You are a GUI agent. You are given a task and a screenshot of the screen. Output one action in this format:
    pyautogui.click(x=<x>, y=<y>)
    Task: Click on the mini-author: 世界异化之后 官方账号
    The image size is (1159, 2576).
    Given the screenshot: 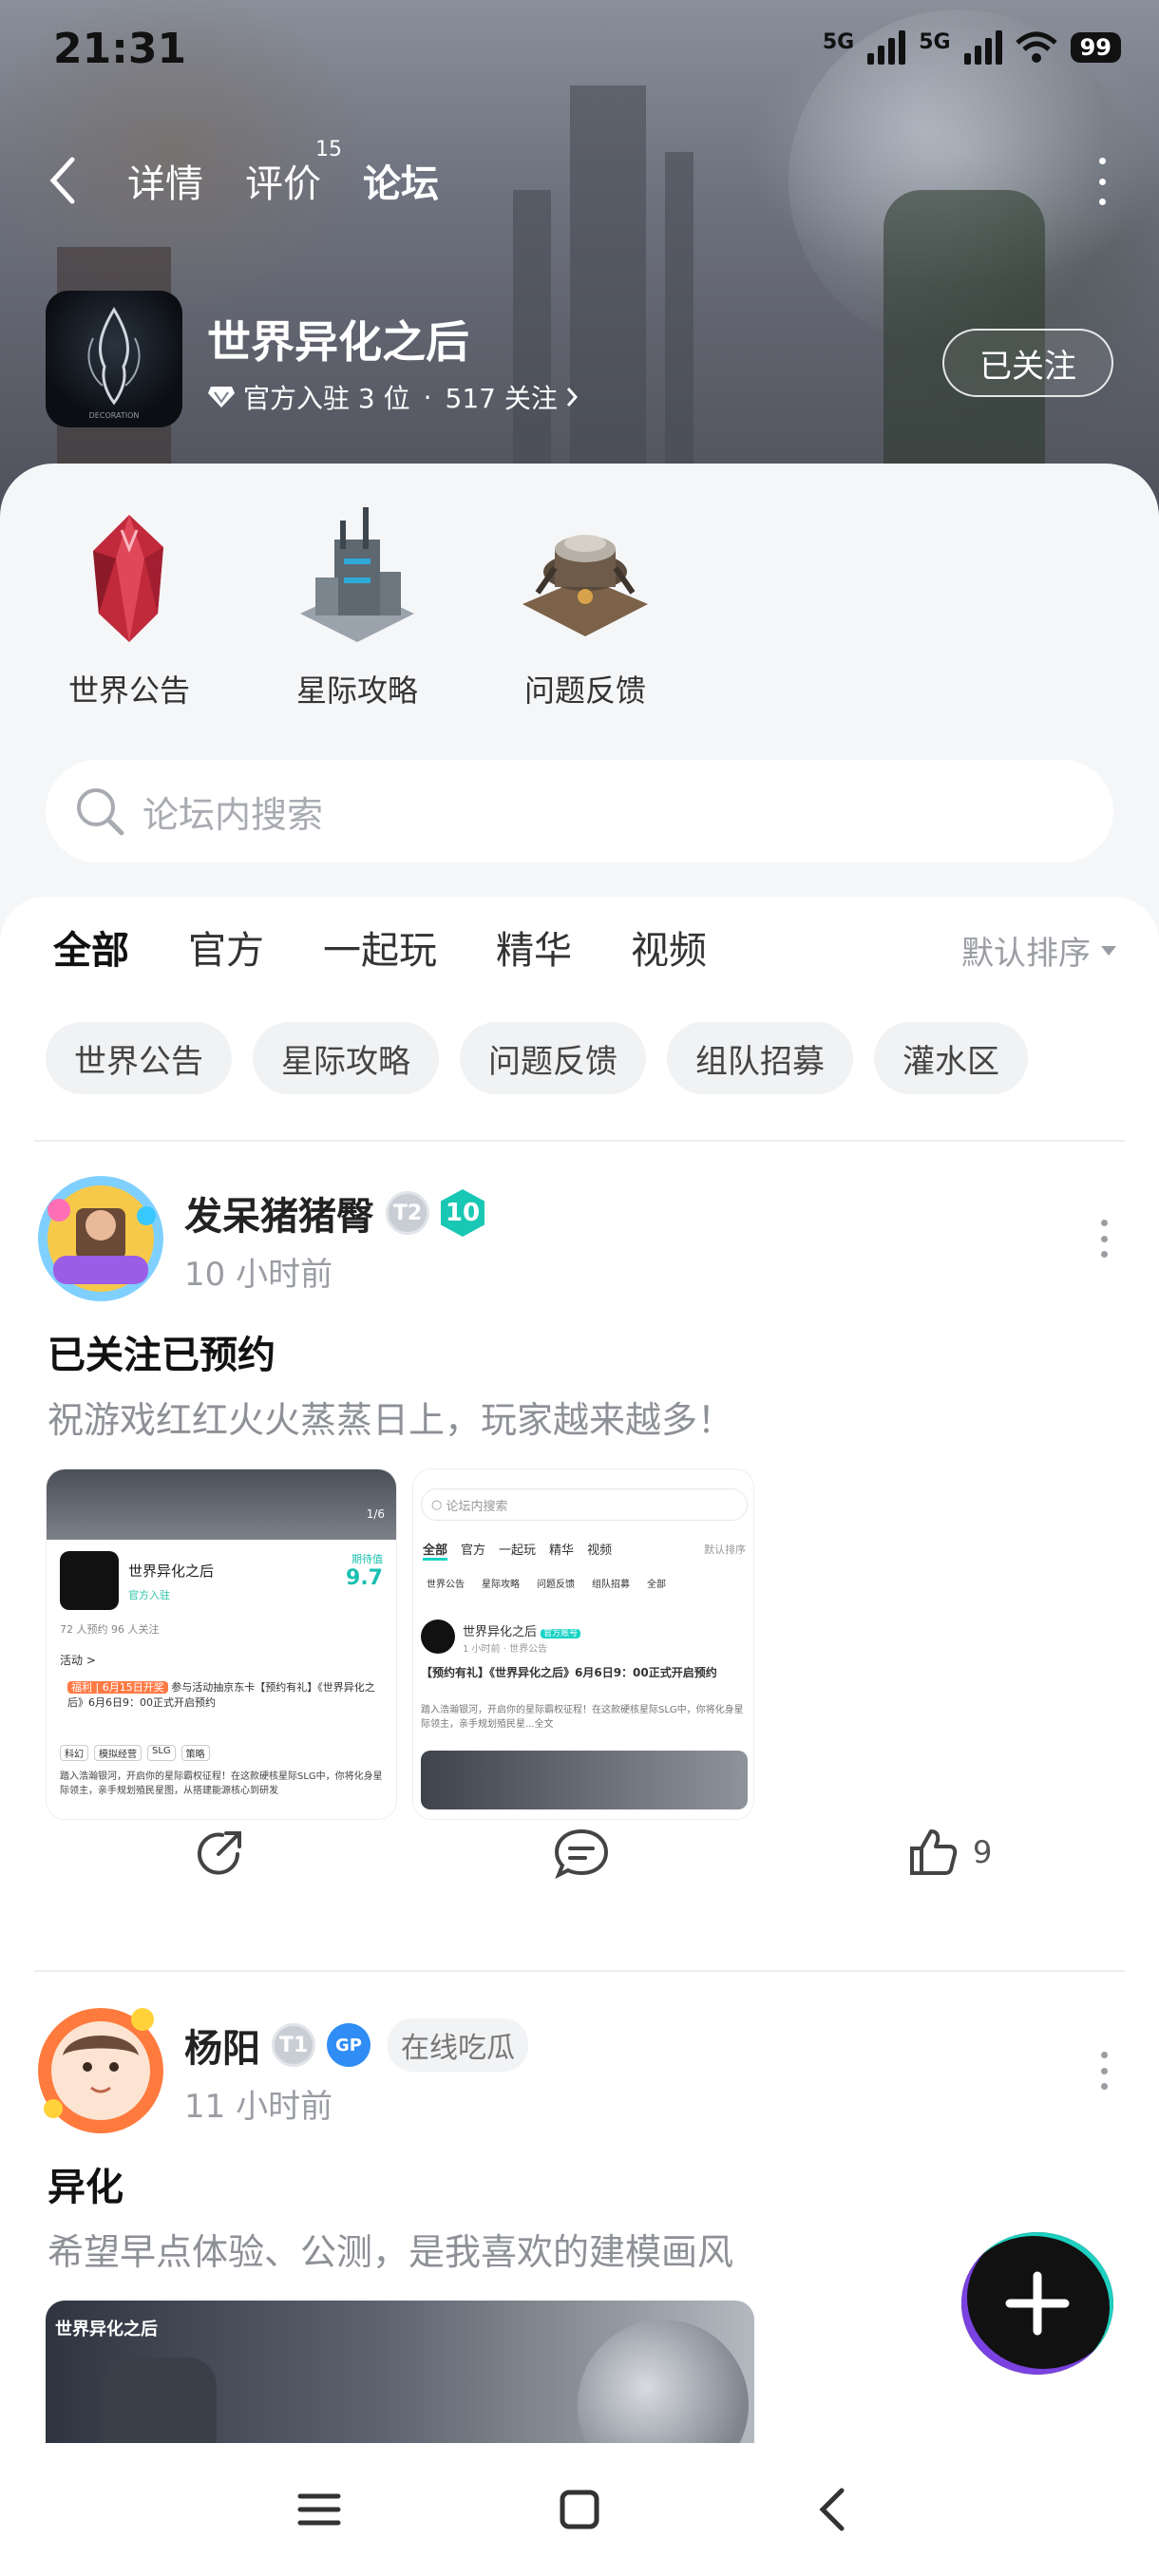 What is the action you would take?
    pyautogui.click(x=522, y=1630)
    